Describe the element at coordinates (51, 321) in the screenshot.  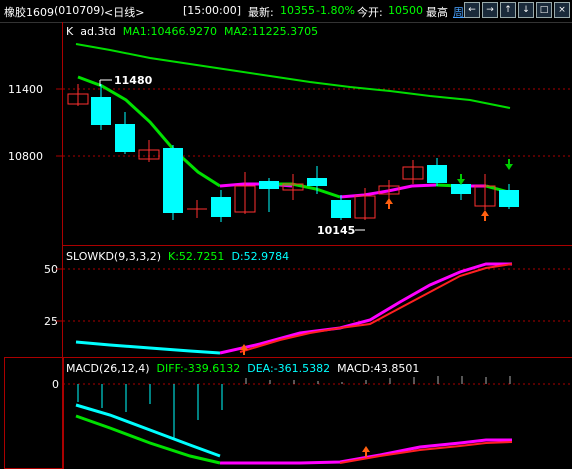
I see `kd-tick-25: 25` at that location.